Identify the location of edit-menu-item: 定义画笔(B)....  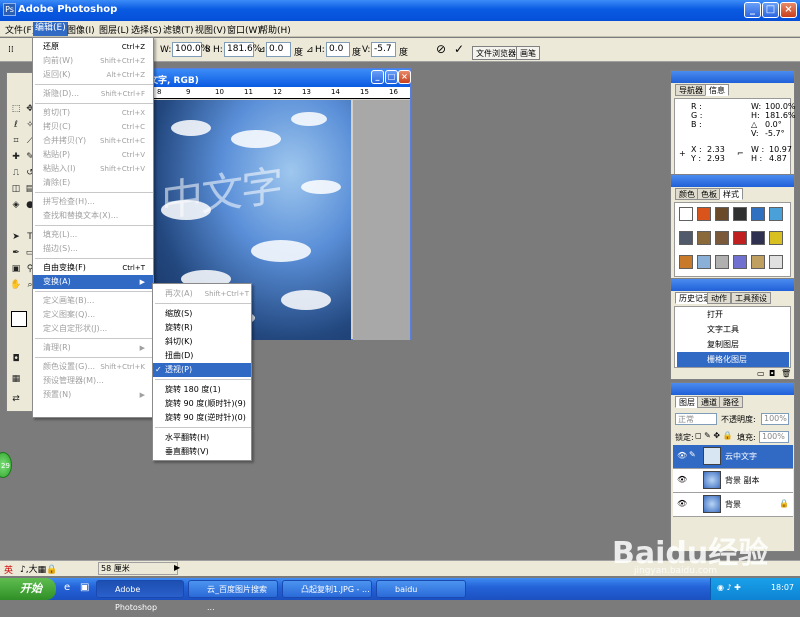
(93, 301).